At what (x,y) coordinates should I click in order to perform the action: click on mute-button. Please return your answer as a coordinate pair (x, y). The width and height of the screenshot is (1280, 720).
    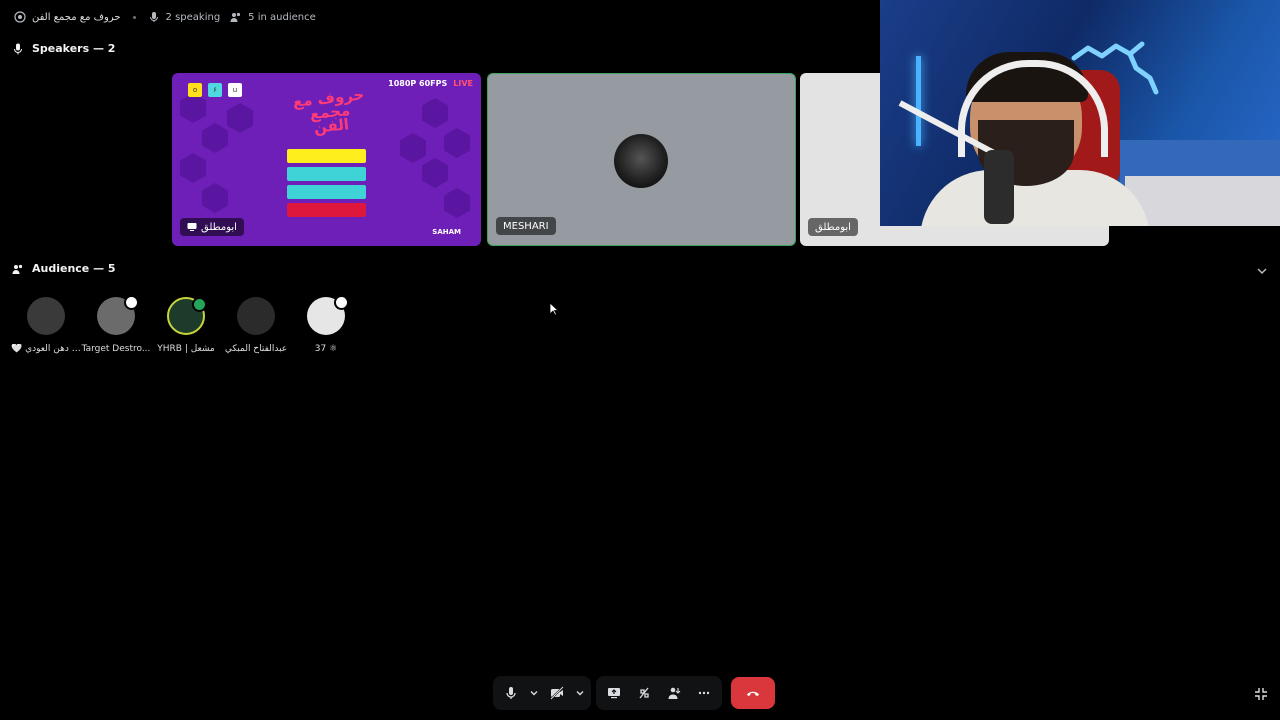
    Looking at the image, I should click on (511, 693).